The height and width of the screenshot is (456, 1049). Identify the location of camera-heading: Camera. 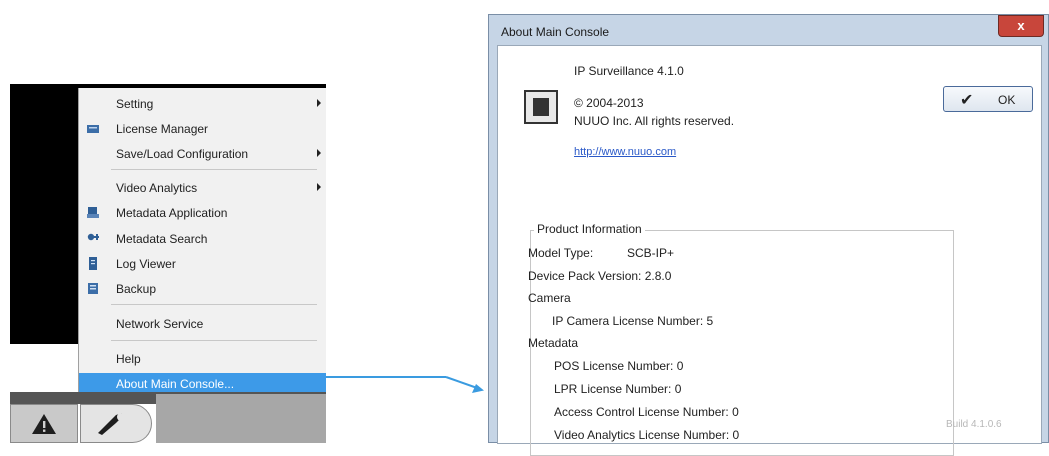
(549, 298).